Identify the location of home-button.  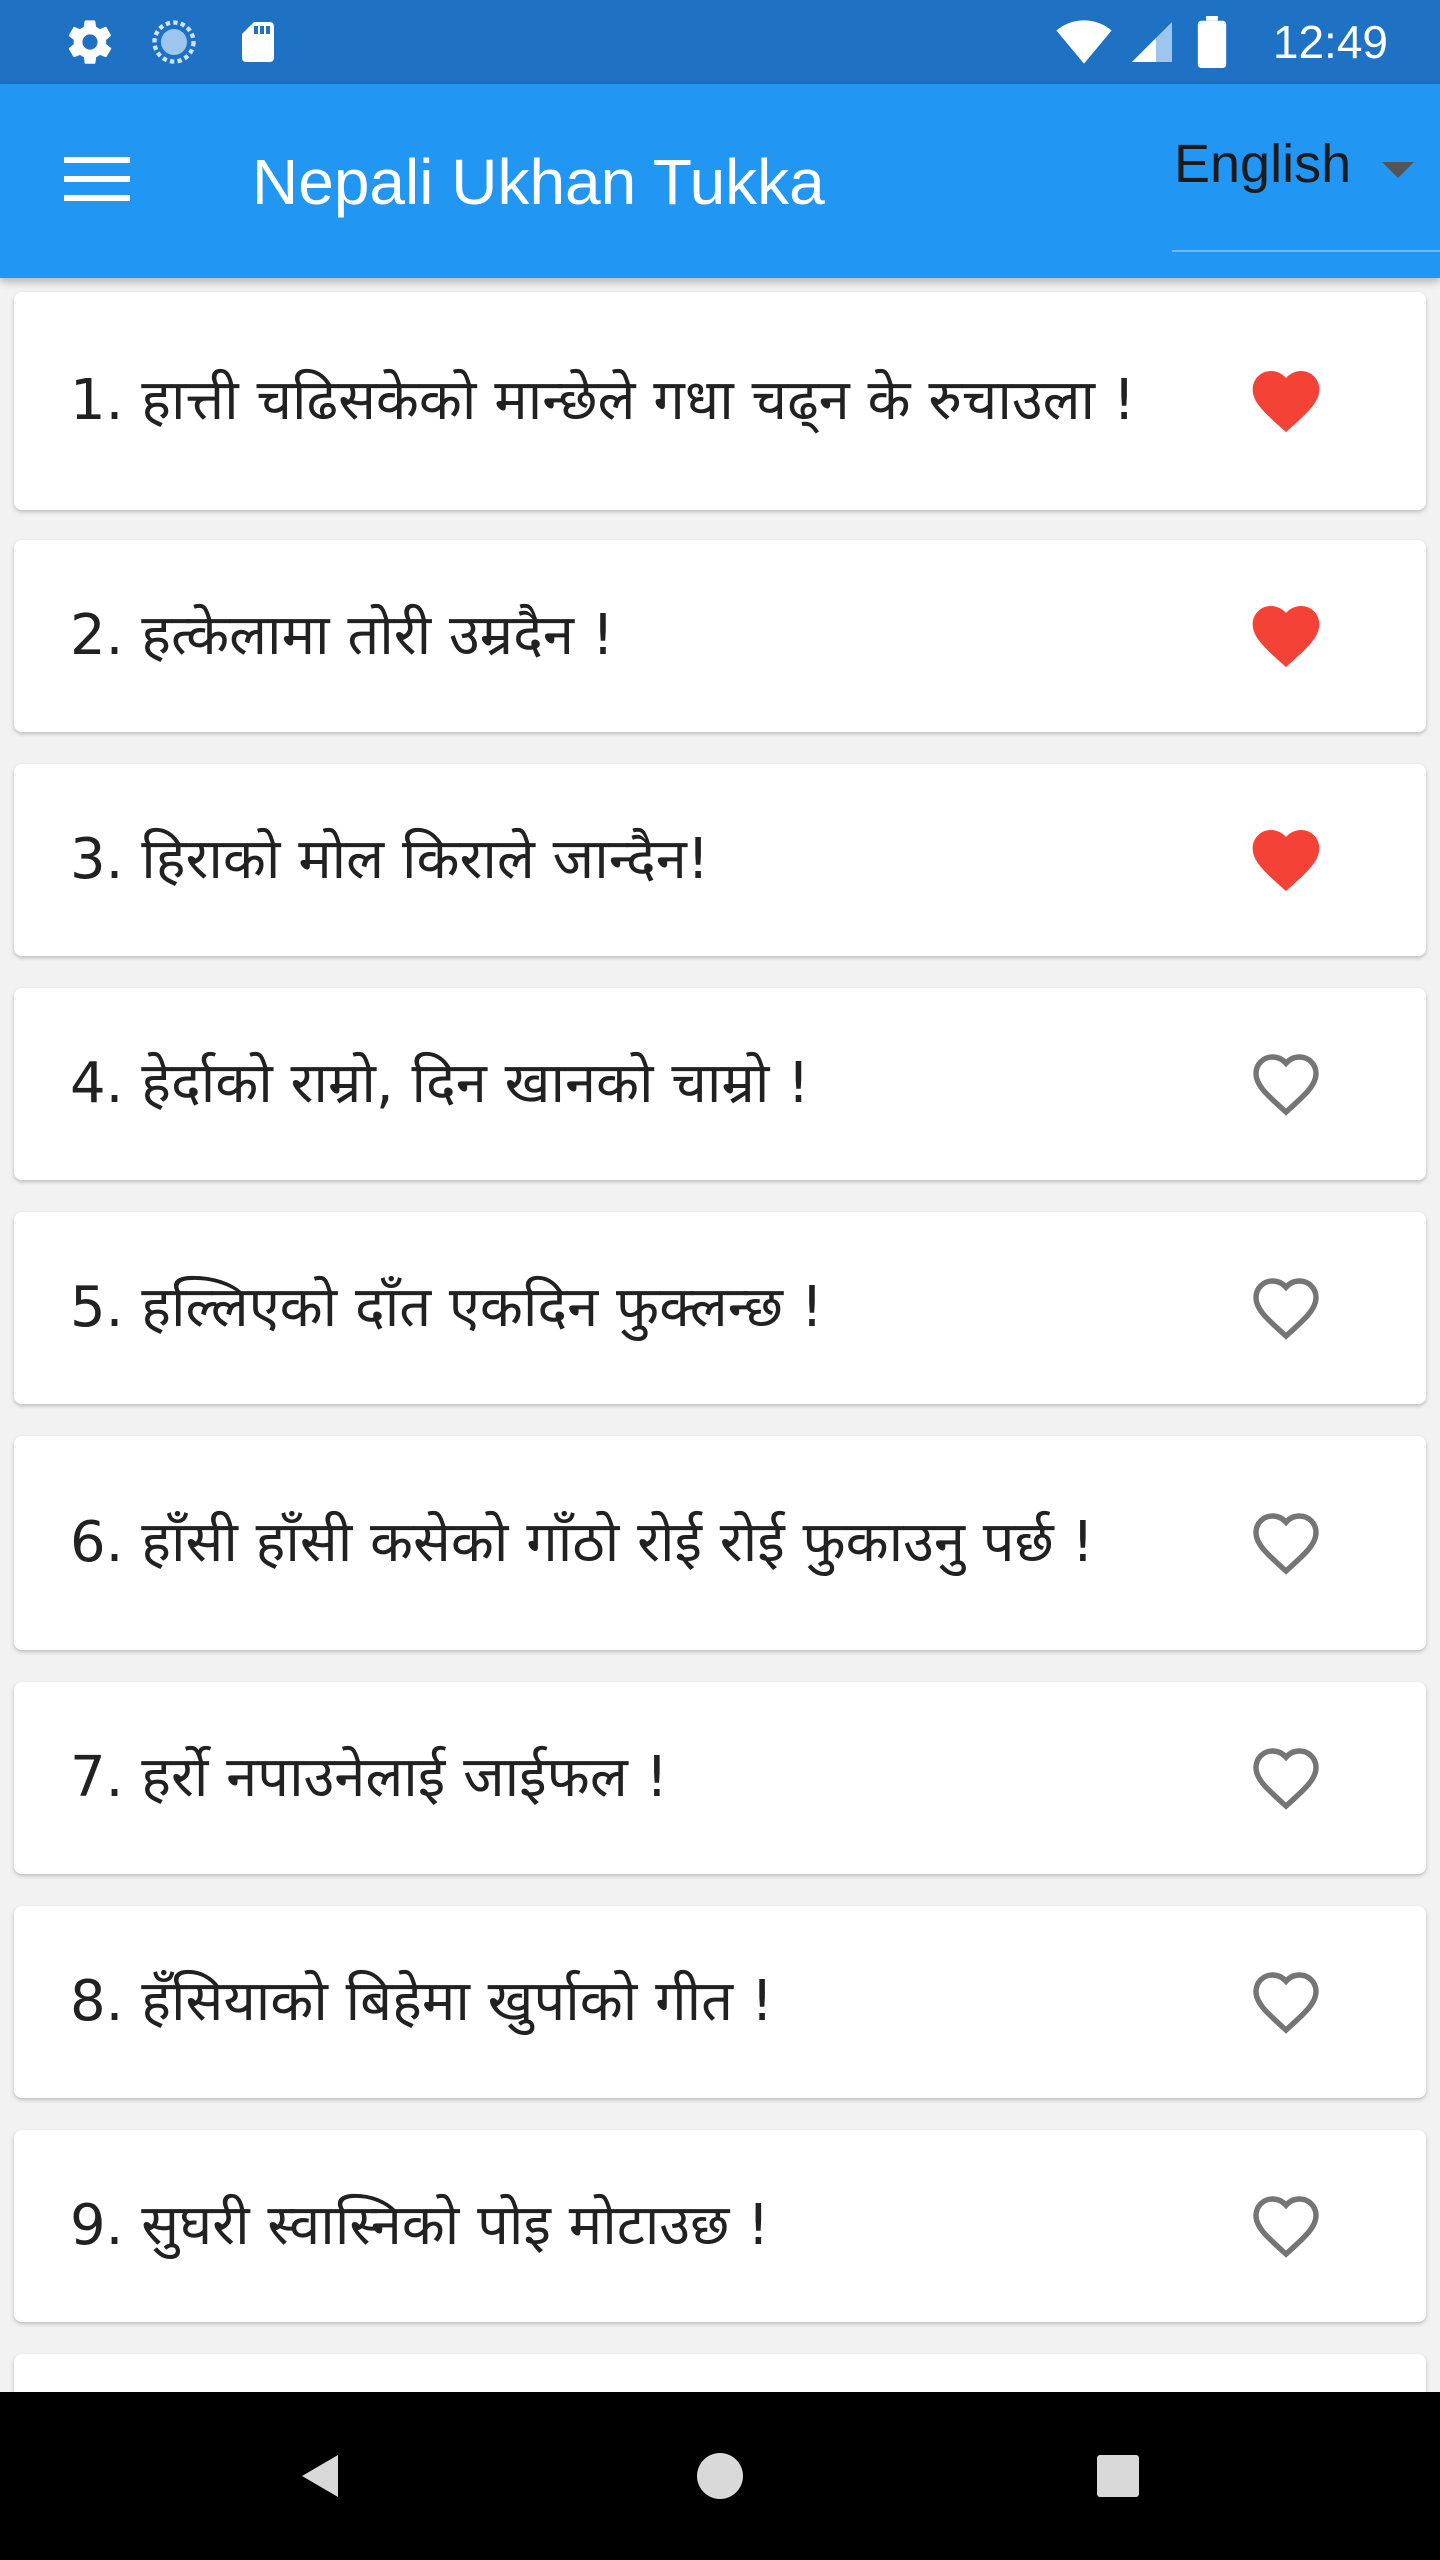
(720, 2476).